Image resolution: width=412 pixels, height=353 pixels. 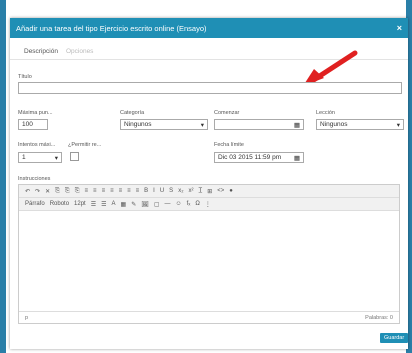 I want to click on deadline-input: Dic 03 2015 11:59 pm ▦, so click(x=259, y=157).